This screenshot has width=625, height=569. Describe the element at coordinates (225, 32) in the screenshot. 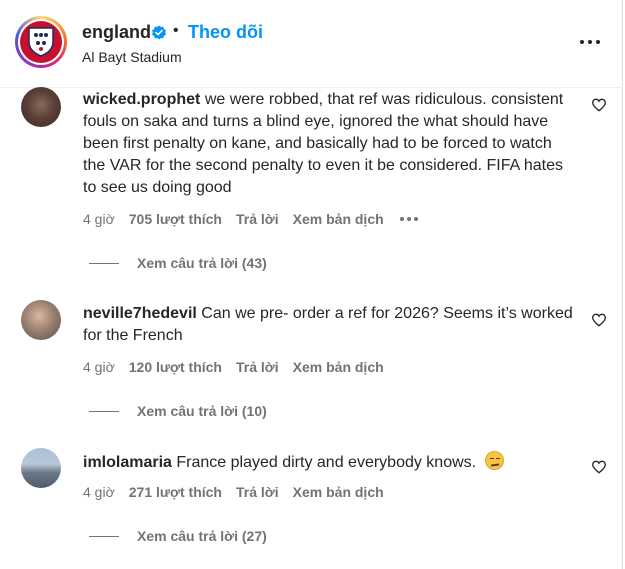

I see `follow-button: Theo dõi` at that location.